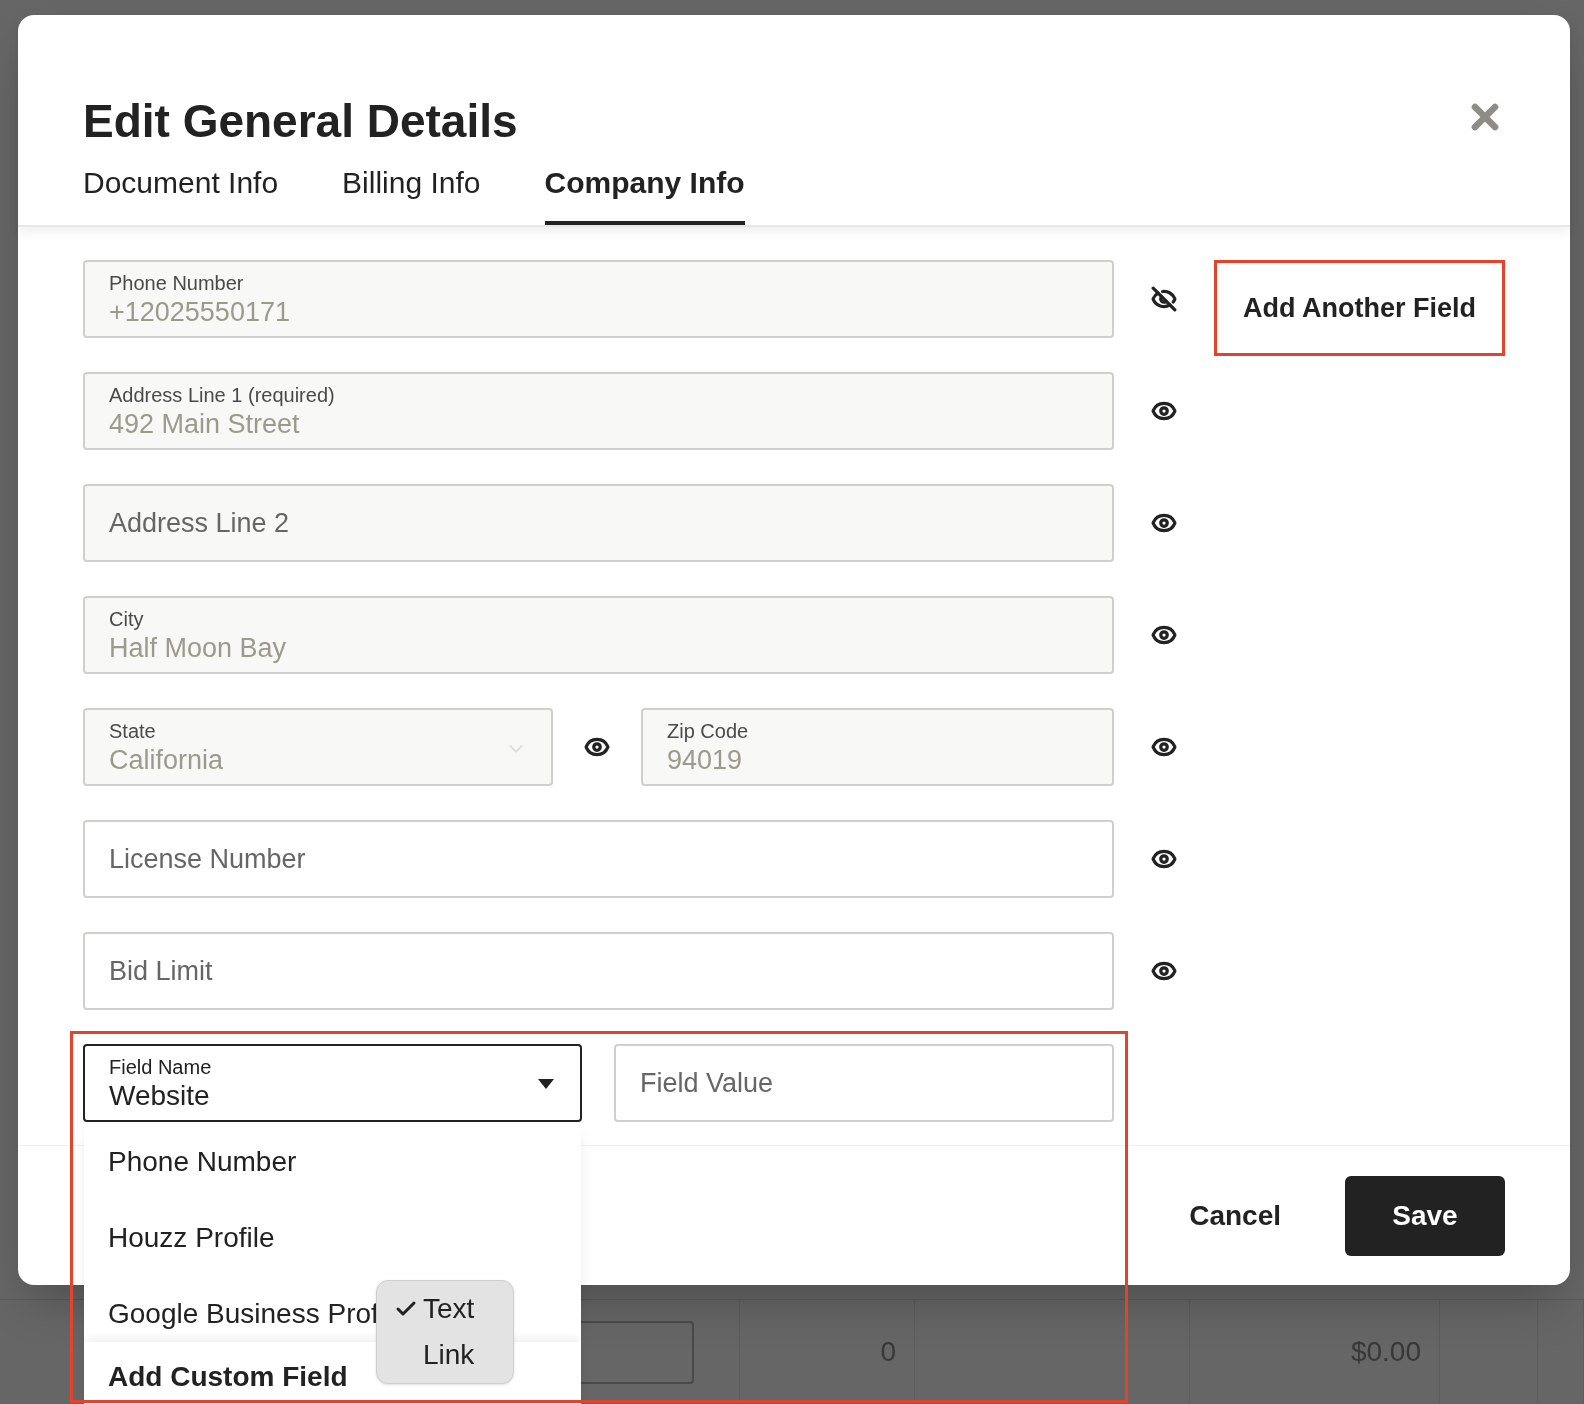  What do you see at coordinates (159, 1096) in the screenshot?
I see `field-value: Website` at bounding box center [159, 1096].